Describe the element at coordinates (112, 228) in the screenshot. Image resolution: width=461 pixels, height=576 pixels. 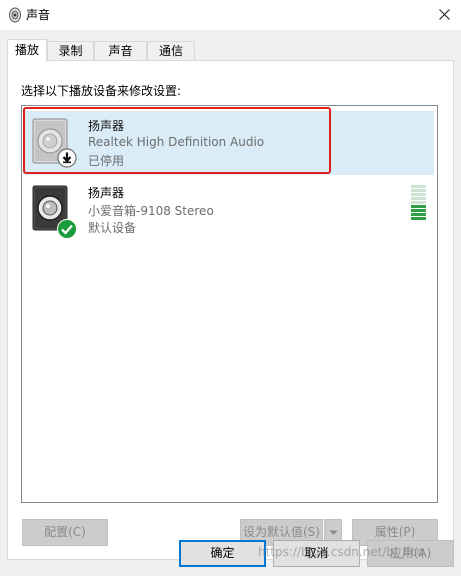
I see `device-status: 默认设备` at that location.